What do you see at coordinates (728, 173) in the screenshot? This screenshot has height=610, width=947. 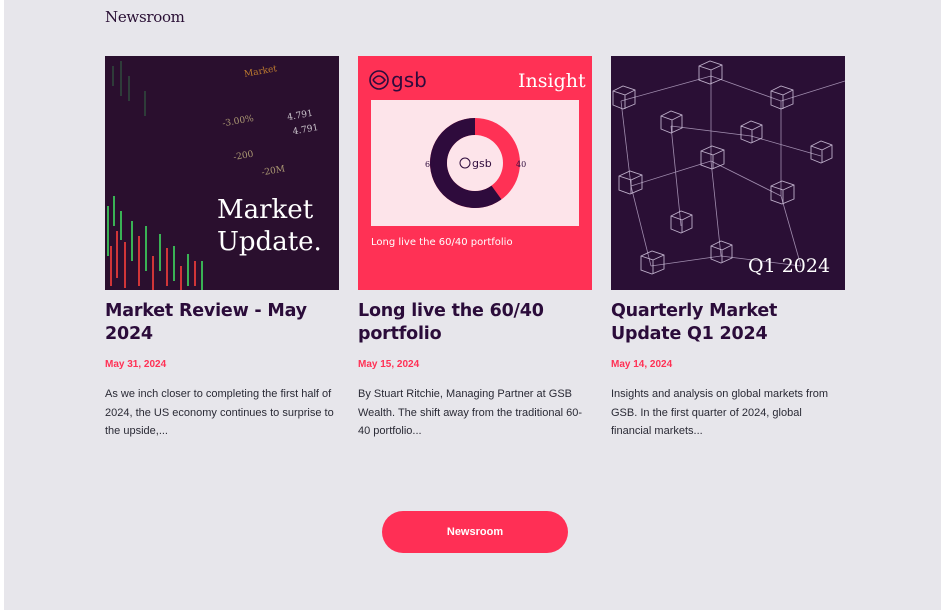 I see `quarterly-update-thumbnail: Q1 2024` at bounding box center [728, 173].